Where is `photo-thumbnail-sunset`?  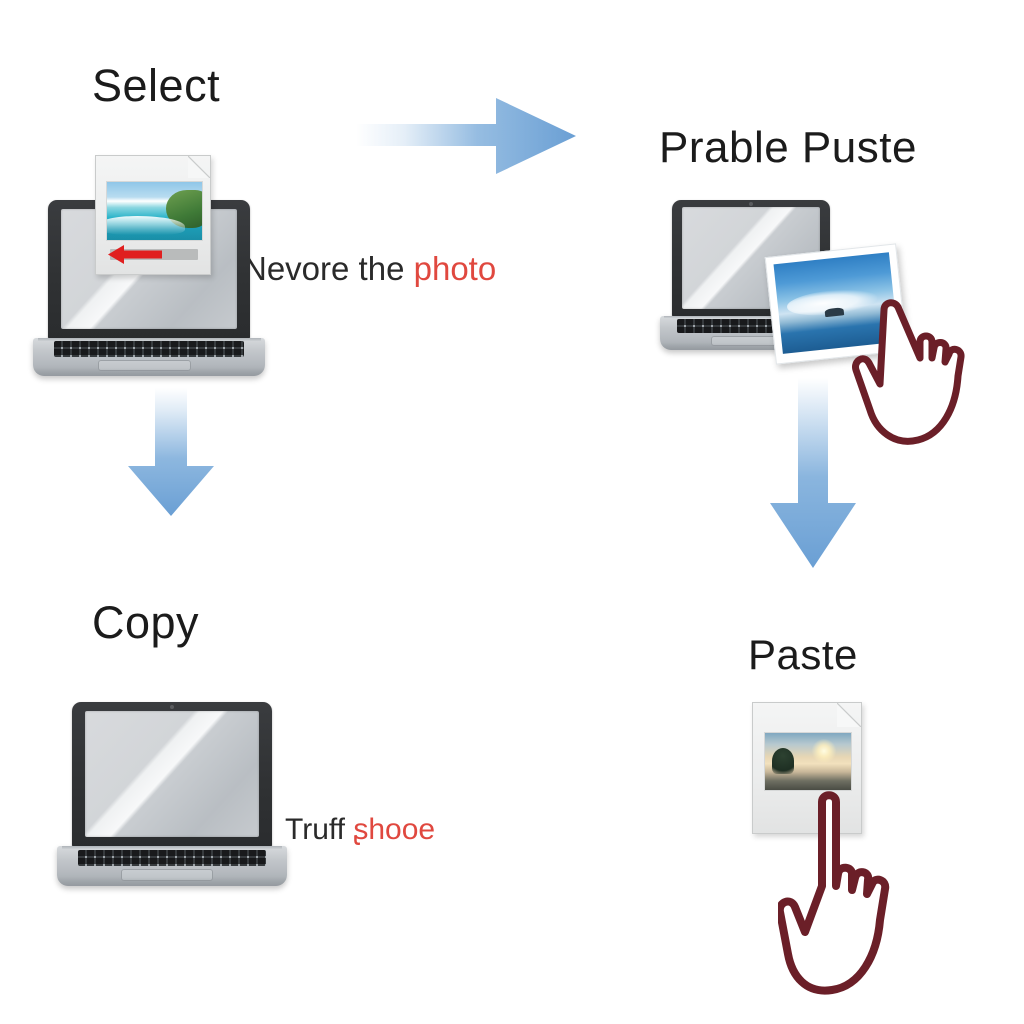 photo-thumbnail-sunset is located at coordinates (808, 761).